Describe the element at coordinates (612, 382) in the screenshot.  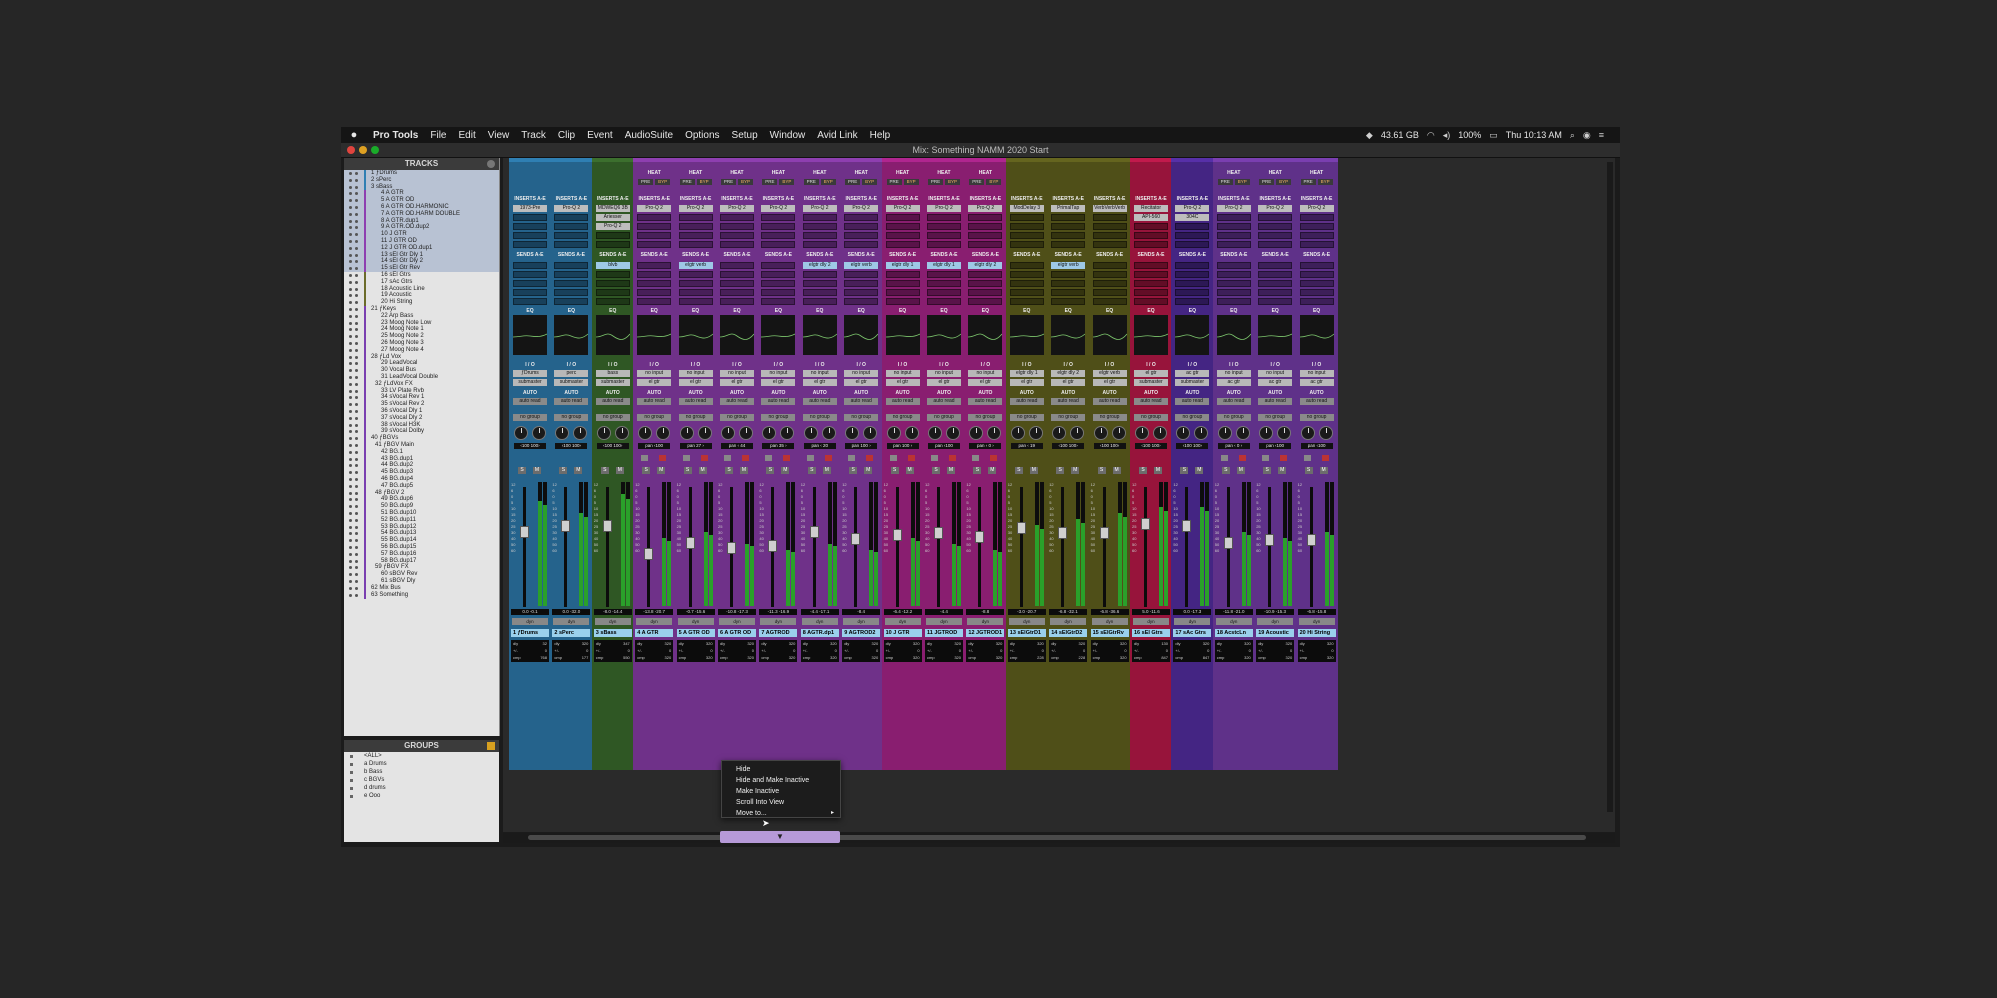
I see `output-selector: submaster` at that location.